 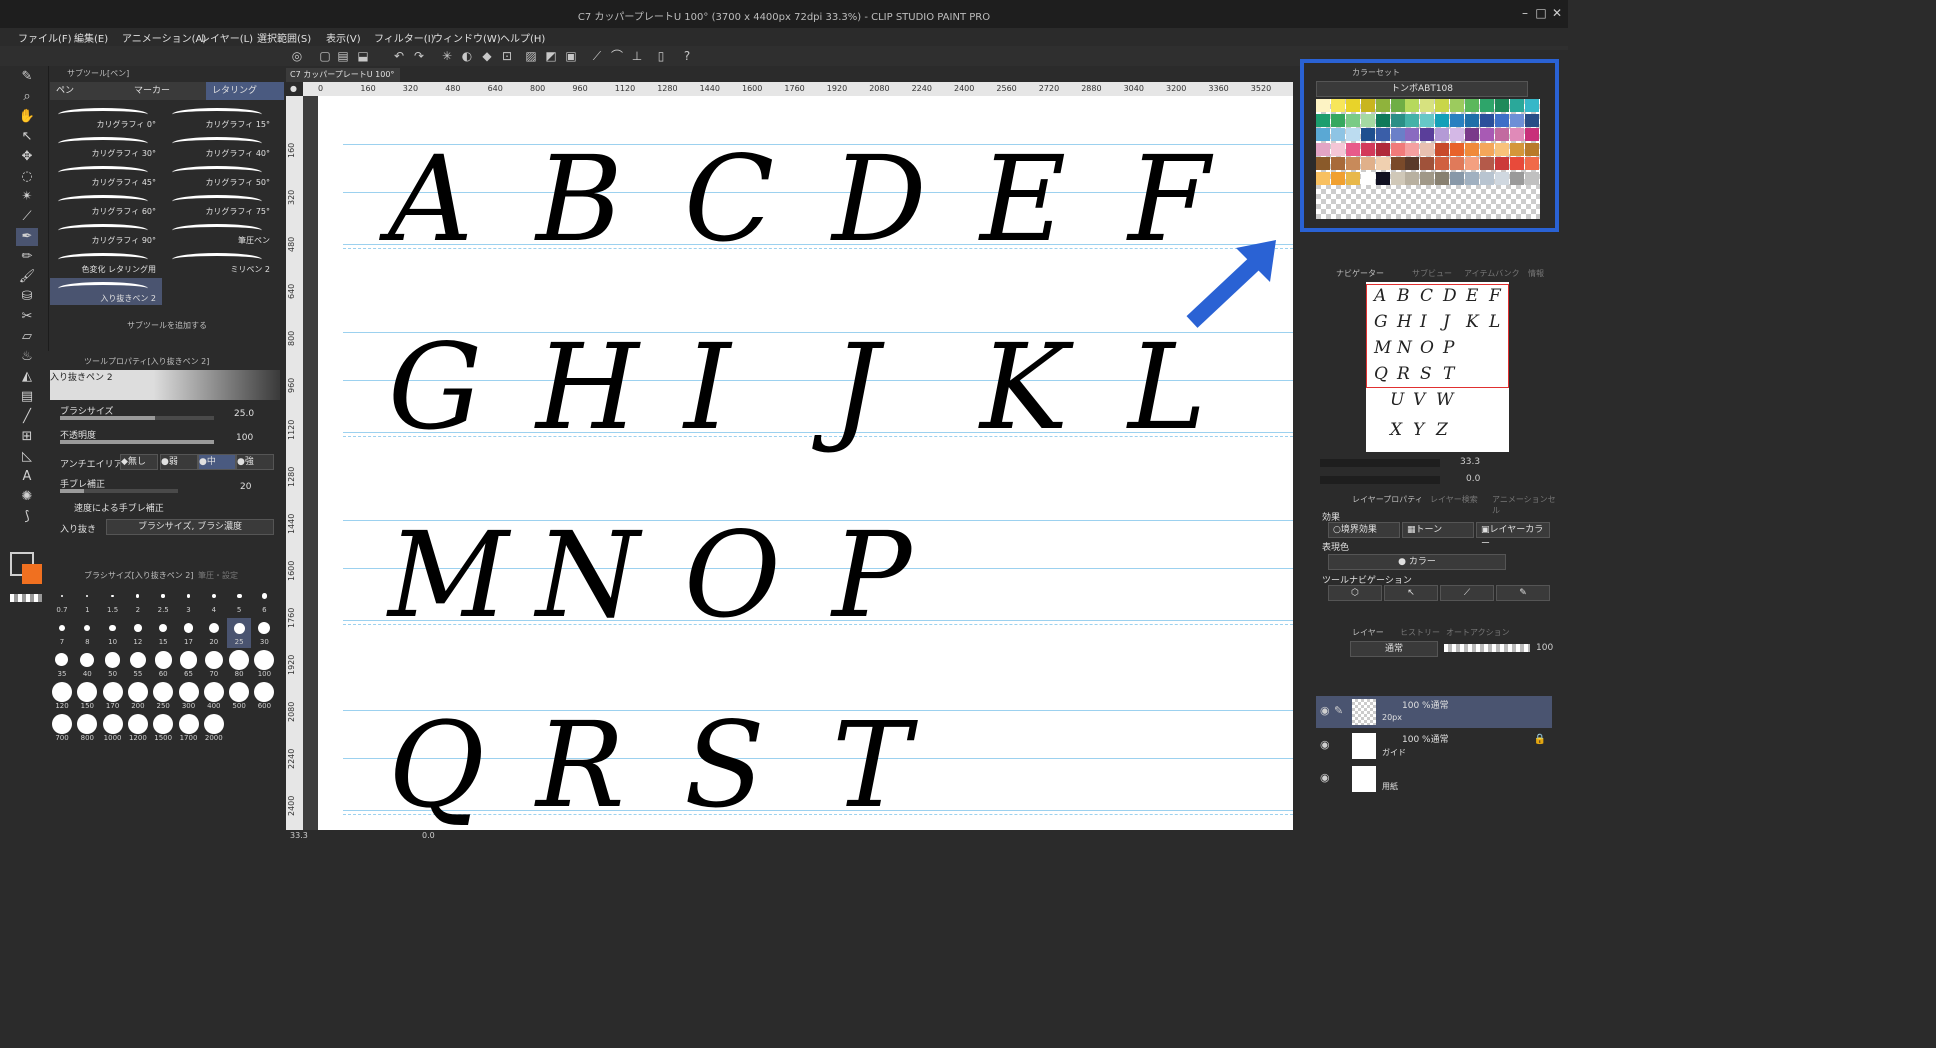 I want to click on brush-size-option: 2, so click(x=138, y=601).